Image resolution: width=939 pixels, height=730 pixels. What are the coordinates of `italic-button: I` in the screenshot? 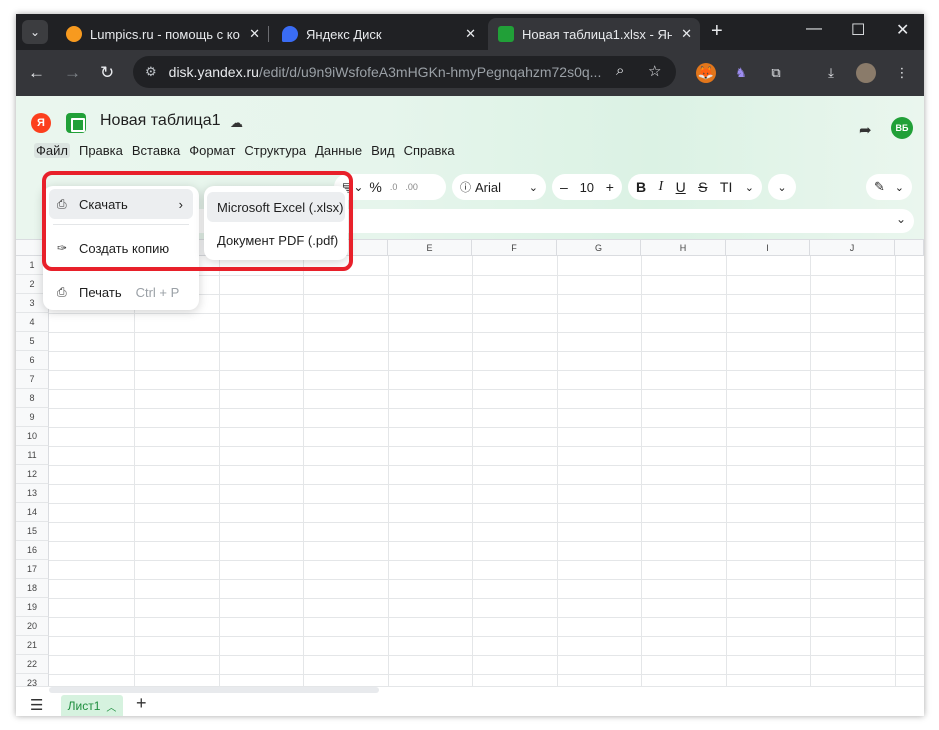 It's located at (661, 187).